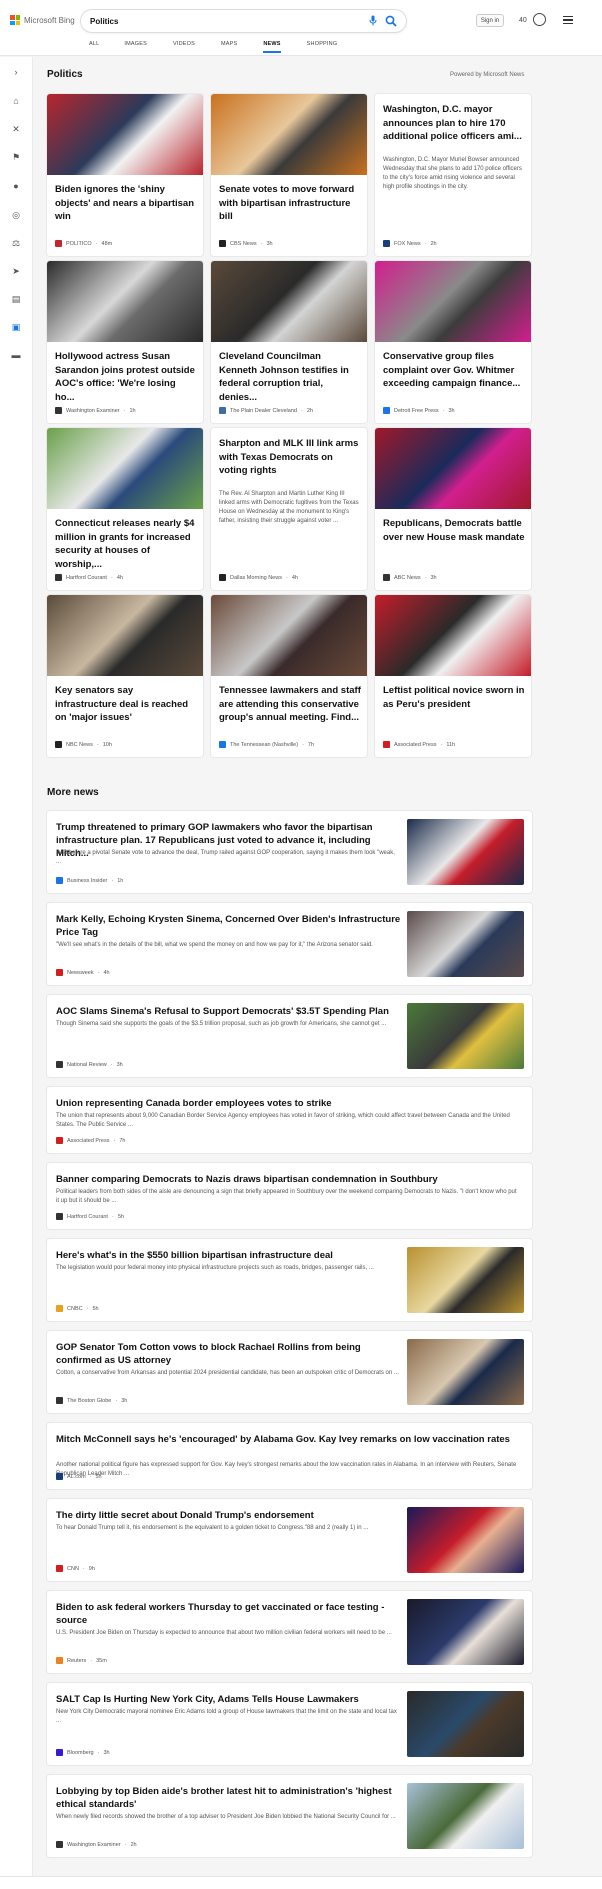 The image size is (602, 1889). I want to click on news-list-item-source: Newsweek · 4h, so click(83, 972).